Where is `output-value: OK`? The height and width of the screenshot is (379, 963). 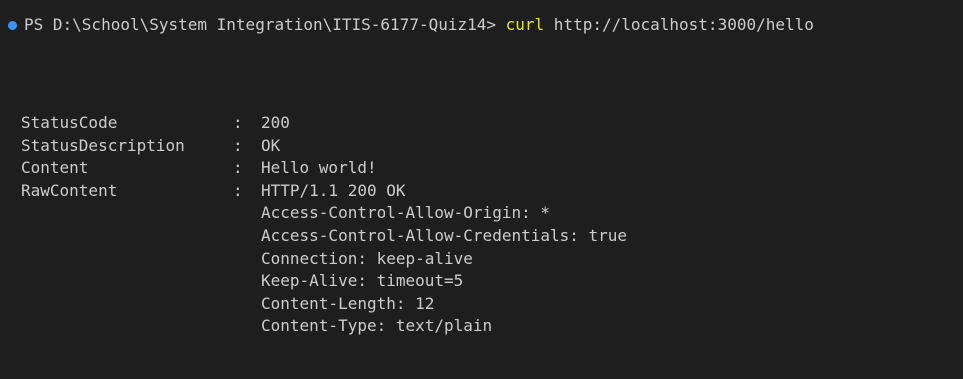
output-value: OK is located at coordinates (271, 145).